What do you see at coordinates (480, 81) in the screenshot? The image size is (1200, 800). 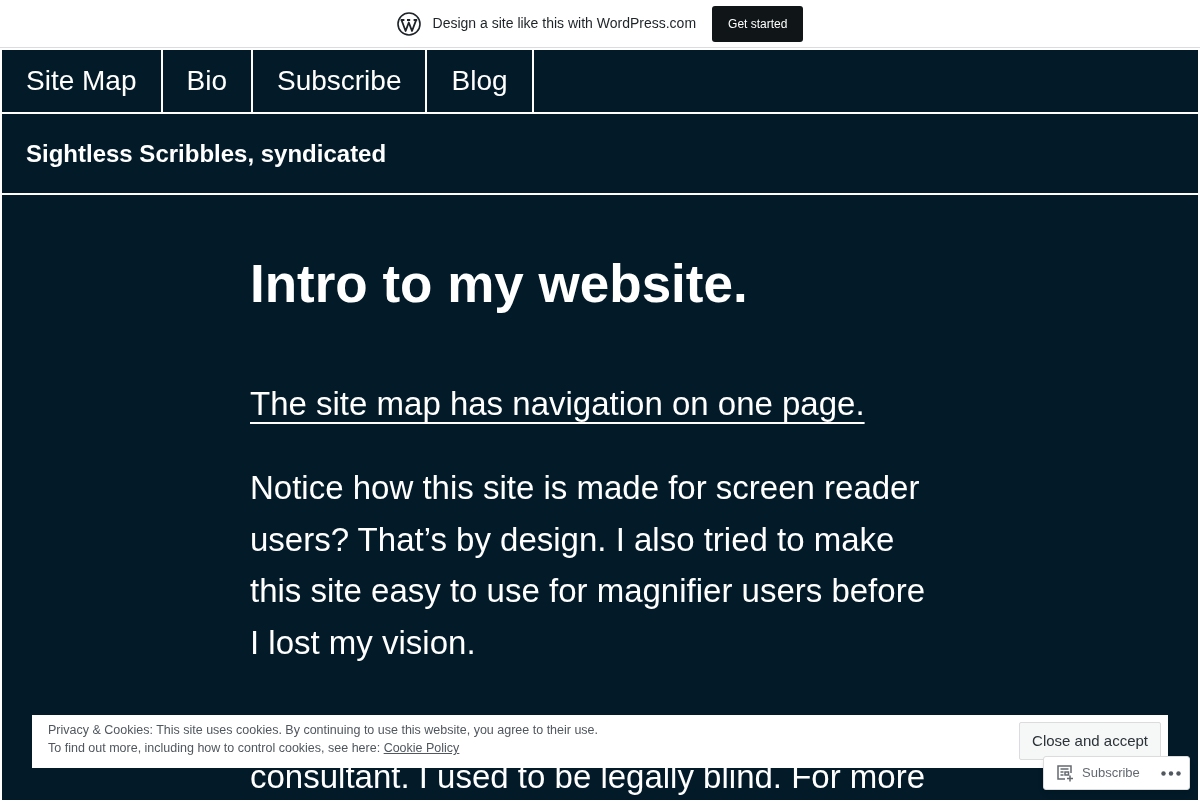 I see `nav-link: Blog` at bounding box center [480, 81].